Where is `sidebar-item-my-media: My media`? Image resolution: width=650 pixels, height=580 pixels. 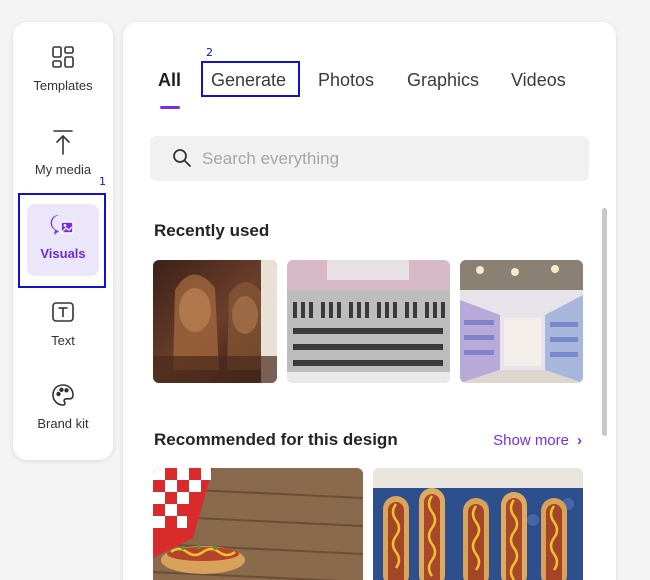 sidebar-item-my-media: My media is located at coordinates (63, 152).